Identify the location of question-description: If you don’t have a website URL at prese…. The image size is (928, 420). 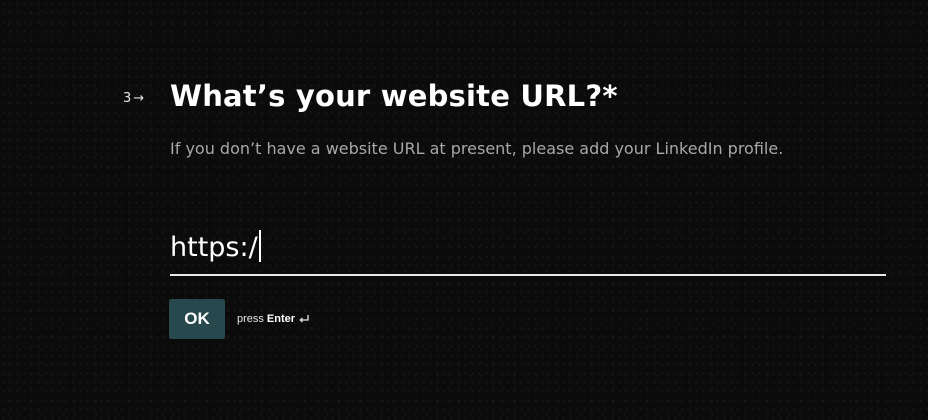
(477, 148).